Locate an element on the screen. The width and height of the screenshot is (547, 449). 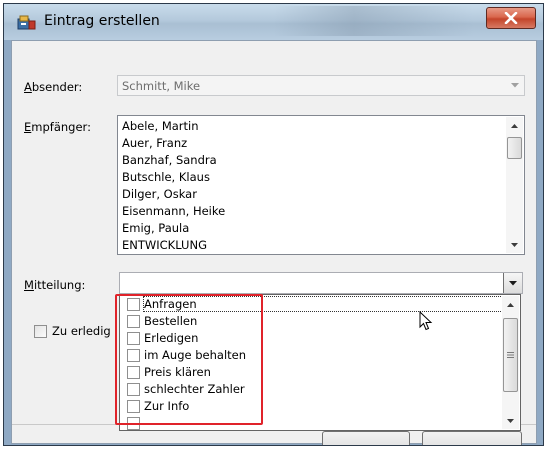
close-x-icon is located at coordinates (511, 18).